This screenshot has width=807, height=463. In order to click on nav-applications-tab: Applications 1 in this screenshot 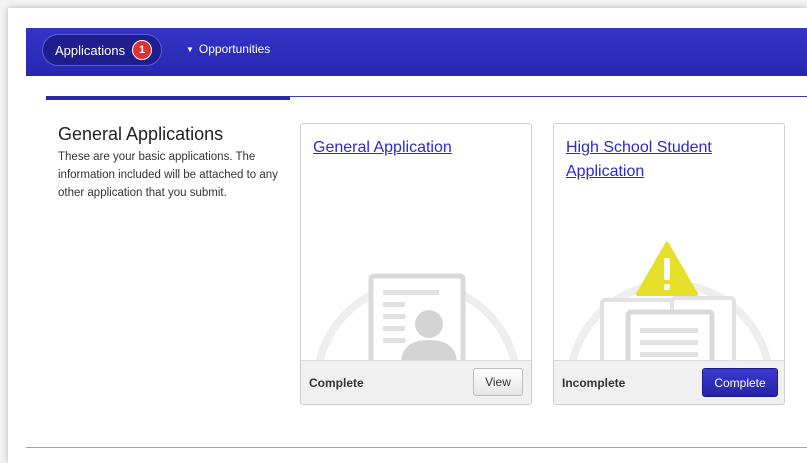, I will do `click(102, 50)`.